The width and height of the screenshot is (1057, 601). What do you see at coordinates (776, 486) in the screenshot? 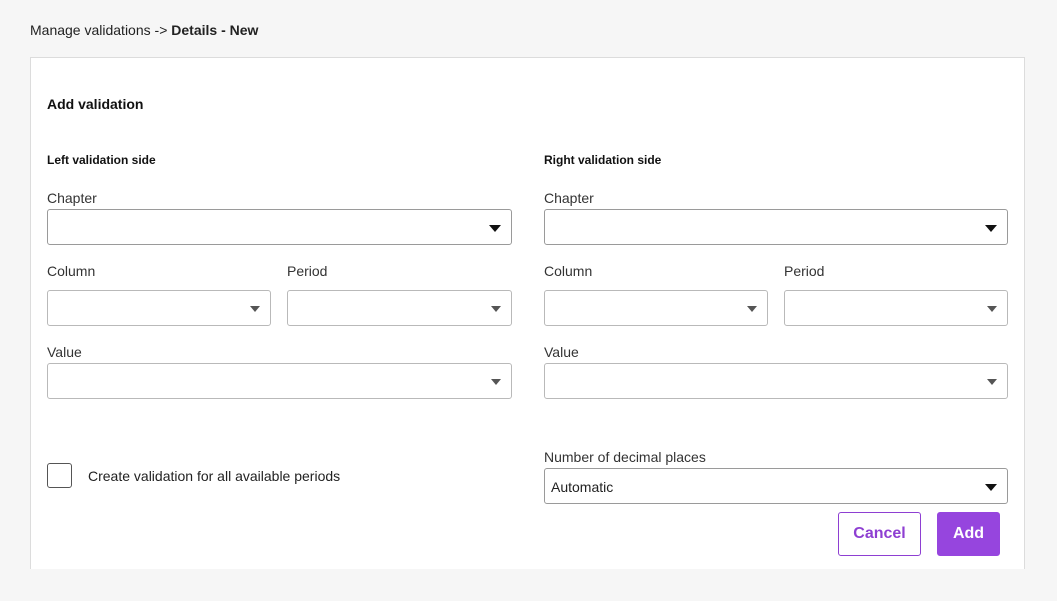
I see `decimal-places-select: Automatic` at bounding box center [776, 486].